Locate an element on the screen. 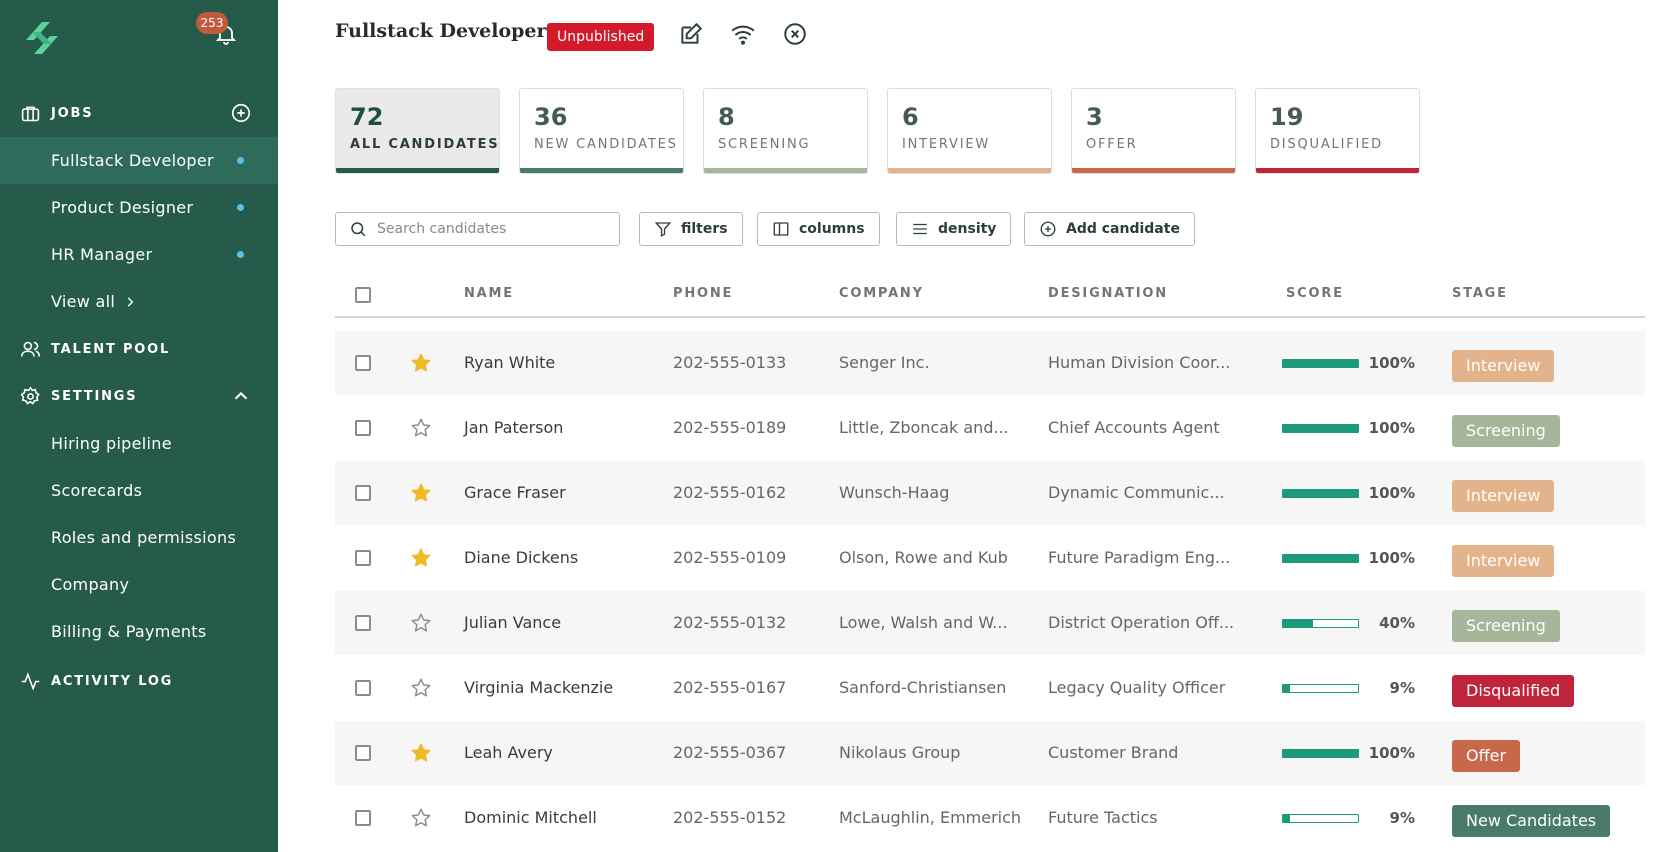 Image resolution: width=1680 pixels, height=852 pixels. tab-interview: 6 INTERVIEW is located at coordinates (969, 131).